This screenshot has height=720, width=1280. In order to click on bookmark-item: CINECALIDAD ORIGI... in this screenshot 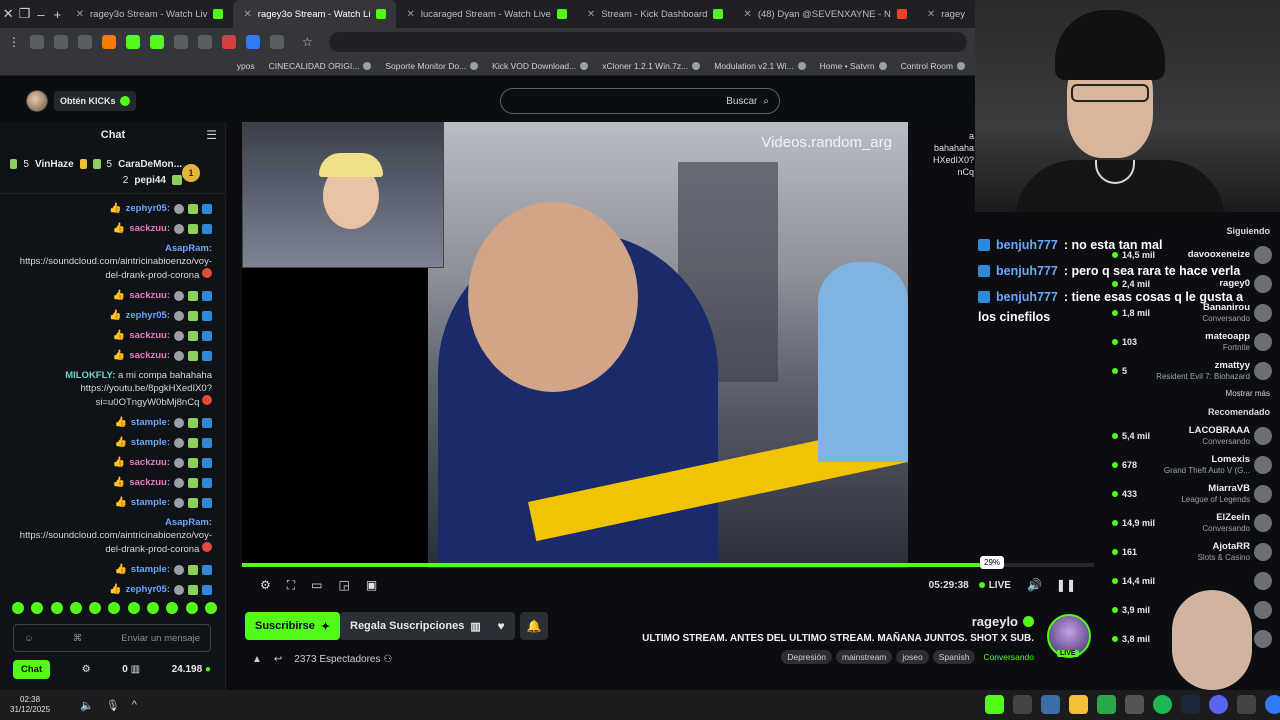, I will do `click(320, 66)`.